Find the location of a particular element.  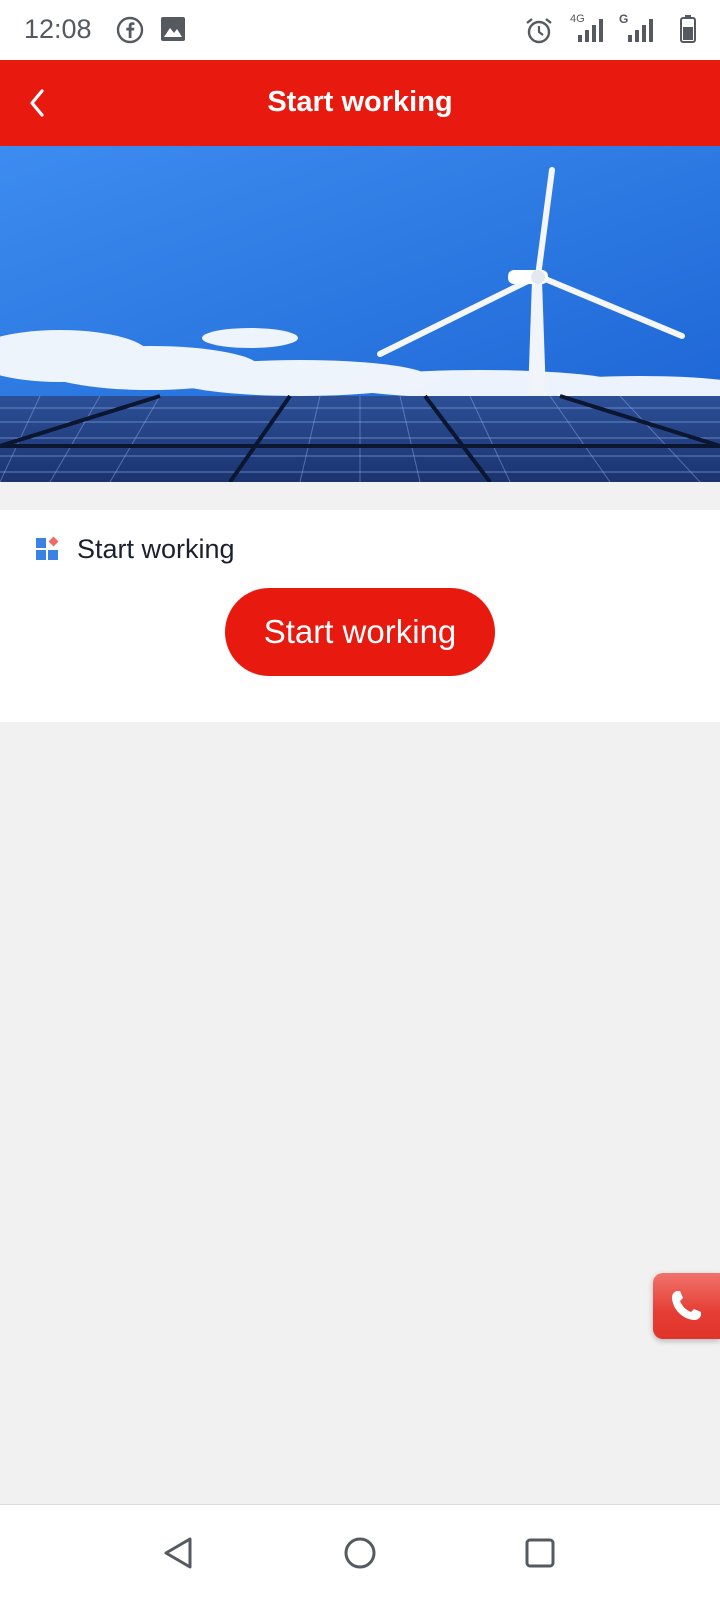

back-triangle-icon is located at coordinates (178, 1555).